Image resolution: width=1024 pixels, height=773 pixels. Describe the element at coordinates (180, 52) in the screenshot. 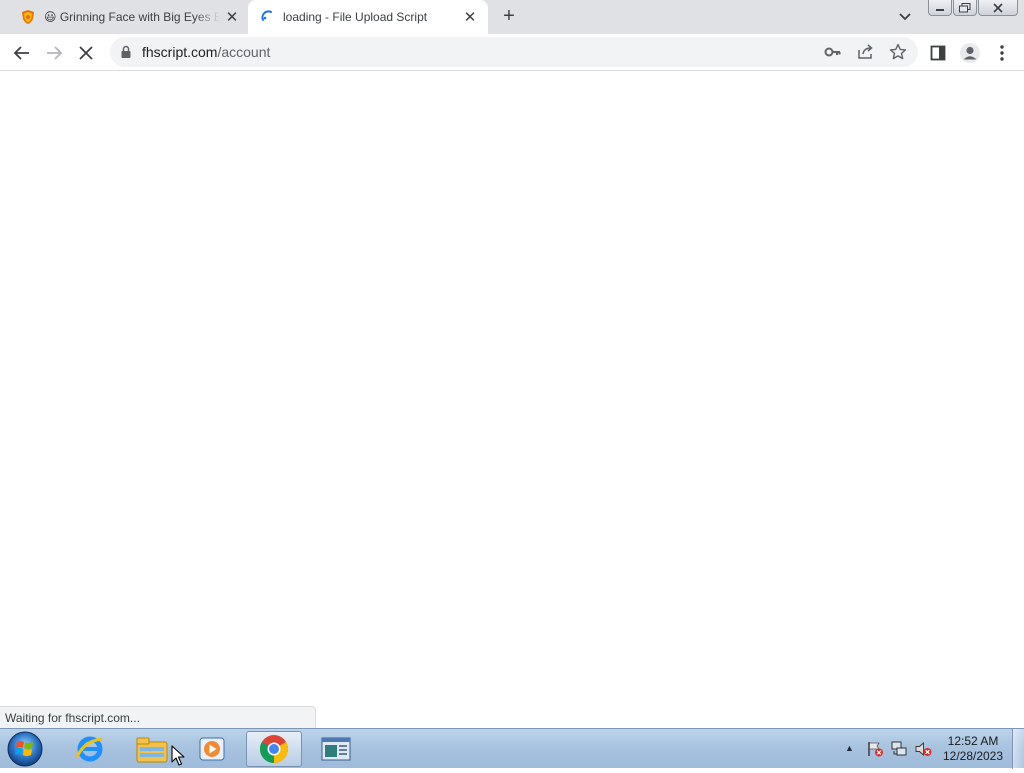

I see `url-domain: fhscript.com` at that location.